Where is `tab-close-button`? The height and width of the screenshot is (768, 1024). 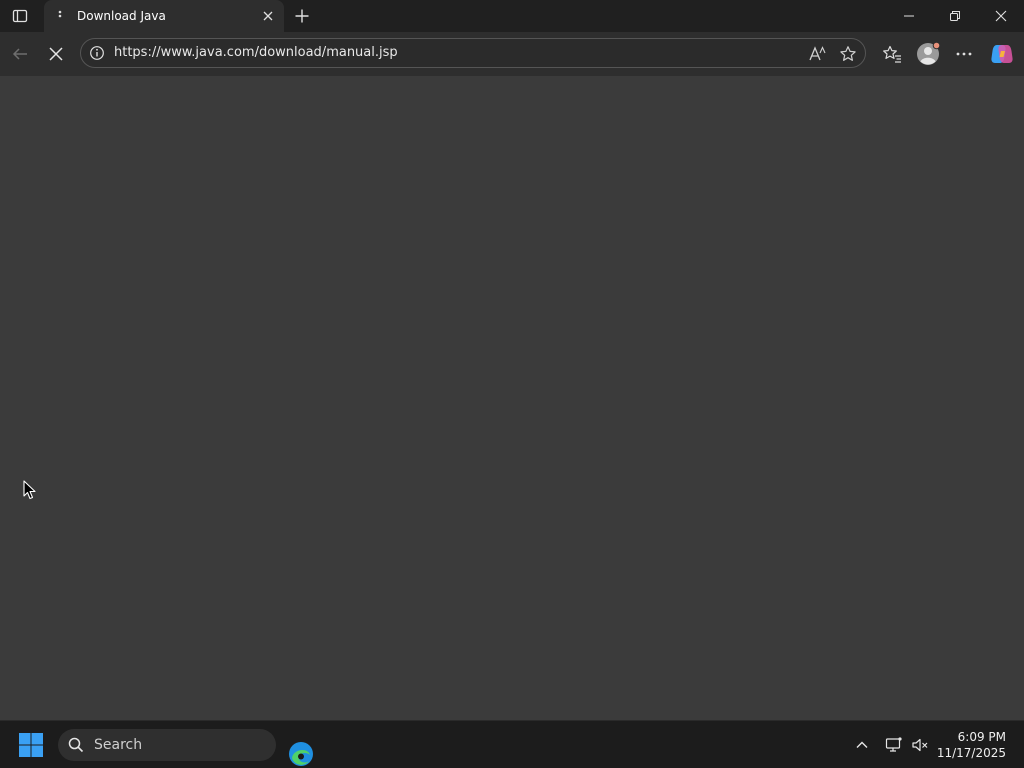 tab-close-button is located at coordinates (268, 16).